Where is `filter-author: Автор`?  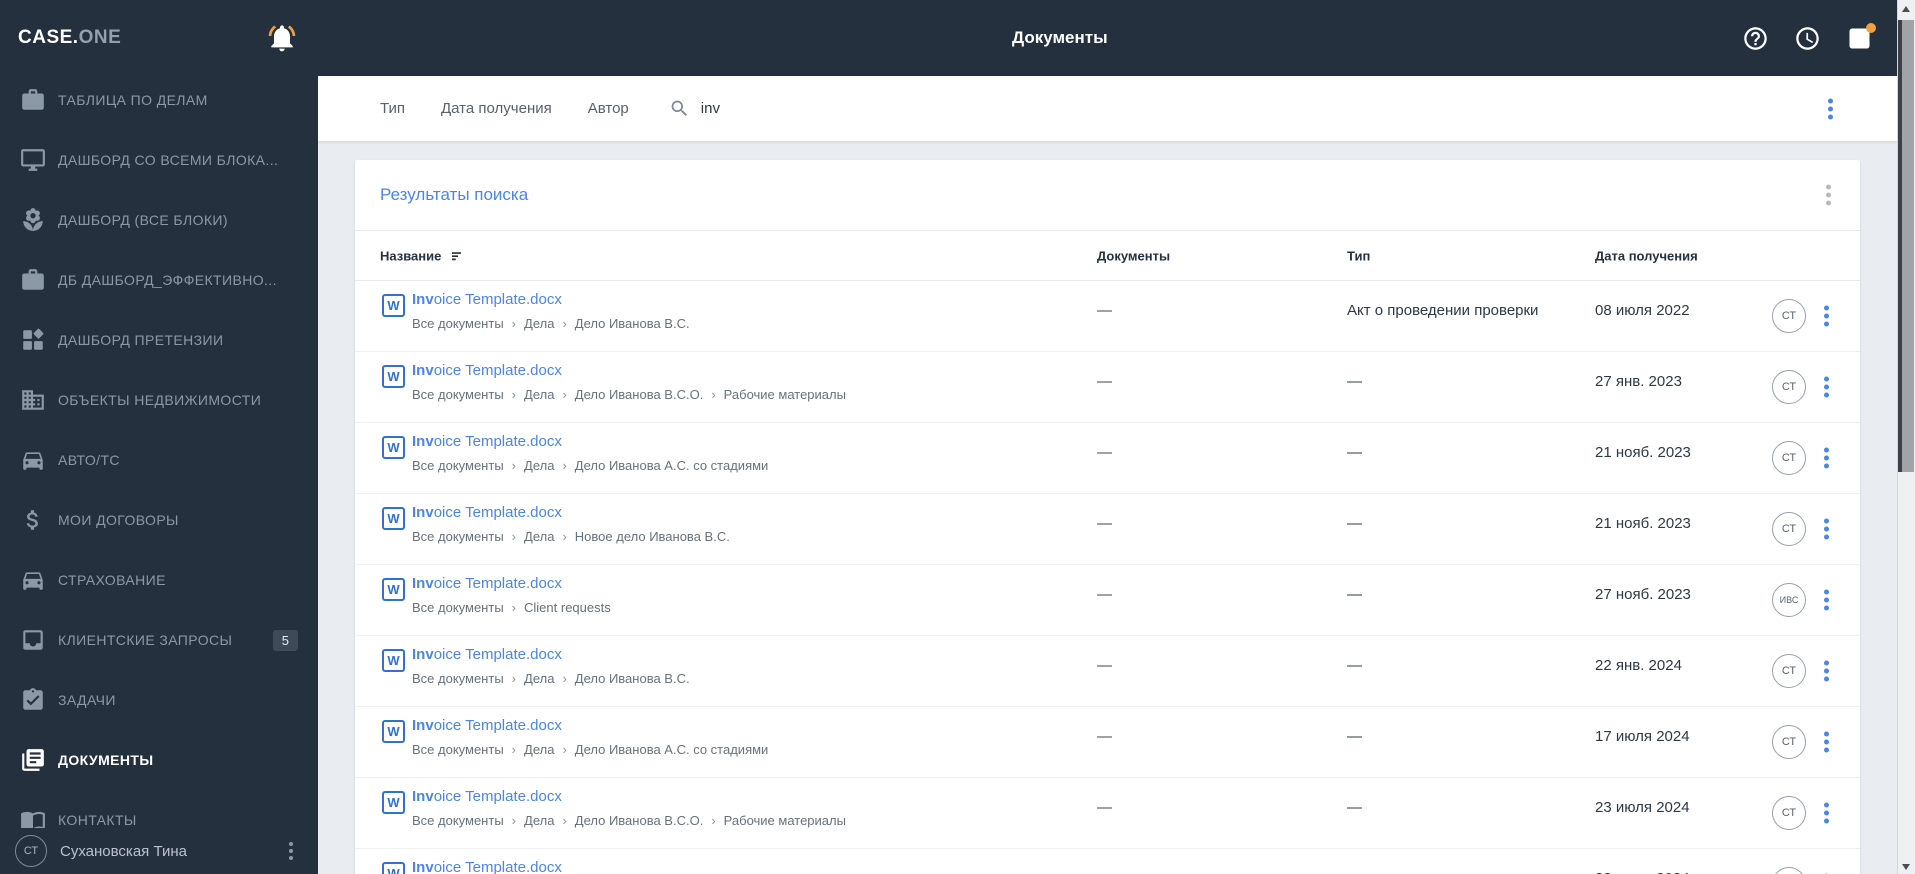 filter-author: Автор is located at coordinates (608, 108).